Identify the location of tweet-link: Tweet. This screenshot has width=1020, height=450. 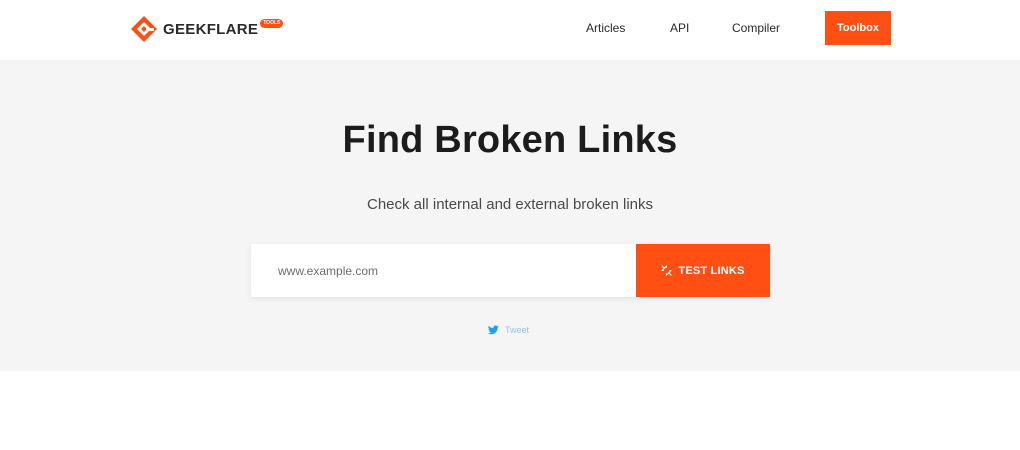
(508, 330).